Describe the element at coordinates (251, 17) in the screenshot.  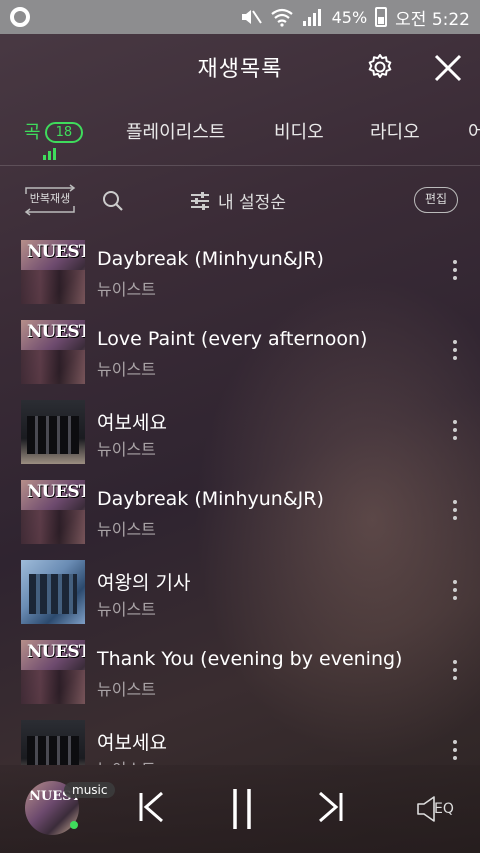
I see `mute-icon` at that location.